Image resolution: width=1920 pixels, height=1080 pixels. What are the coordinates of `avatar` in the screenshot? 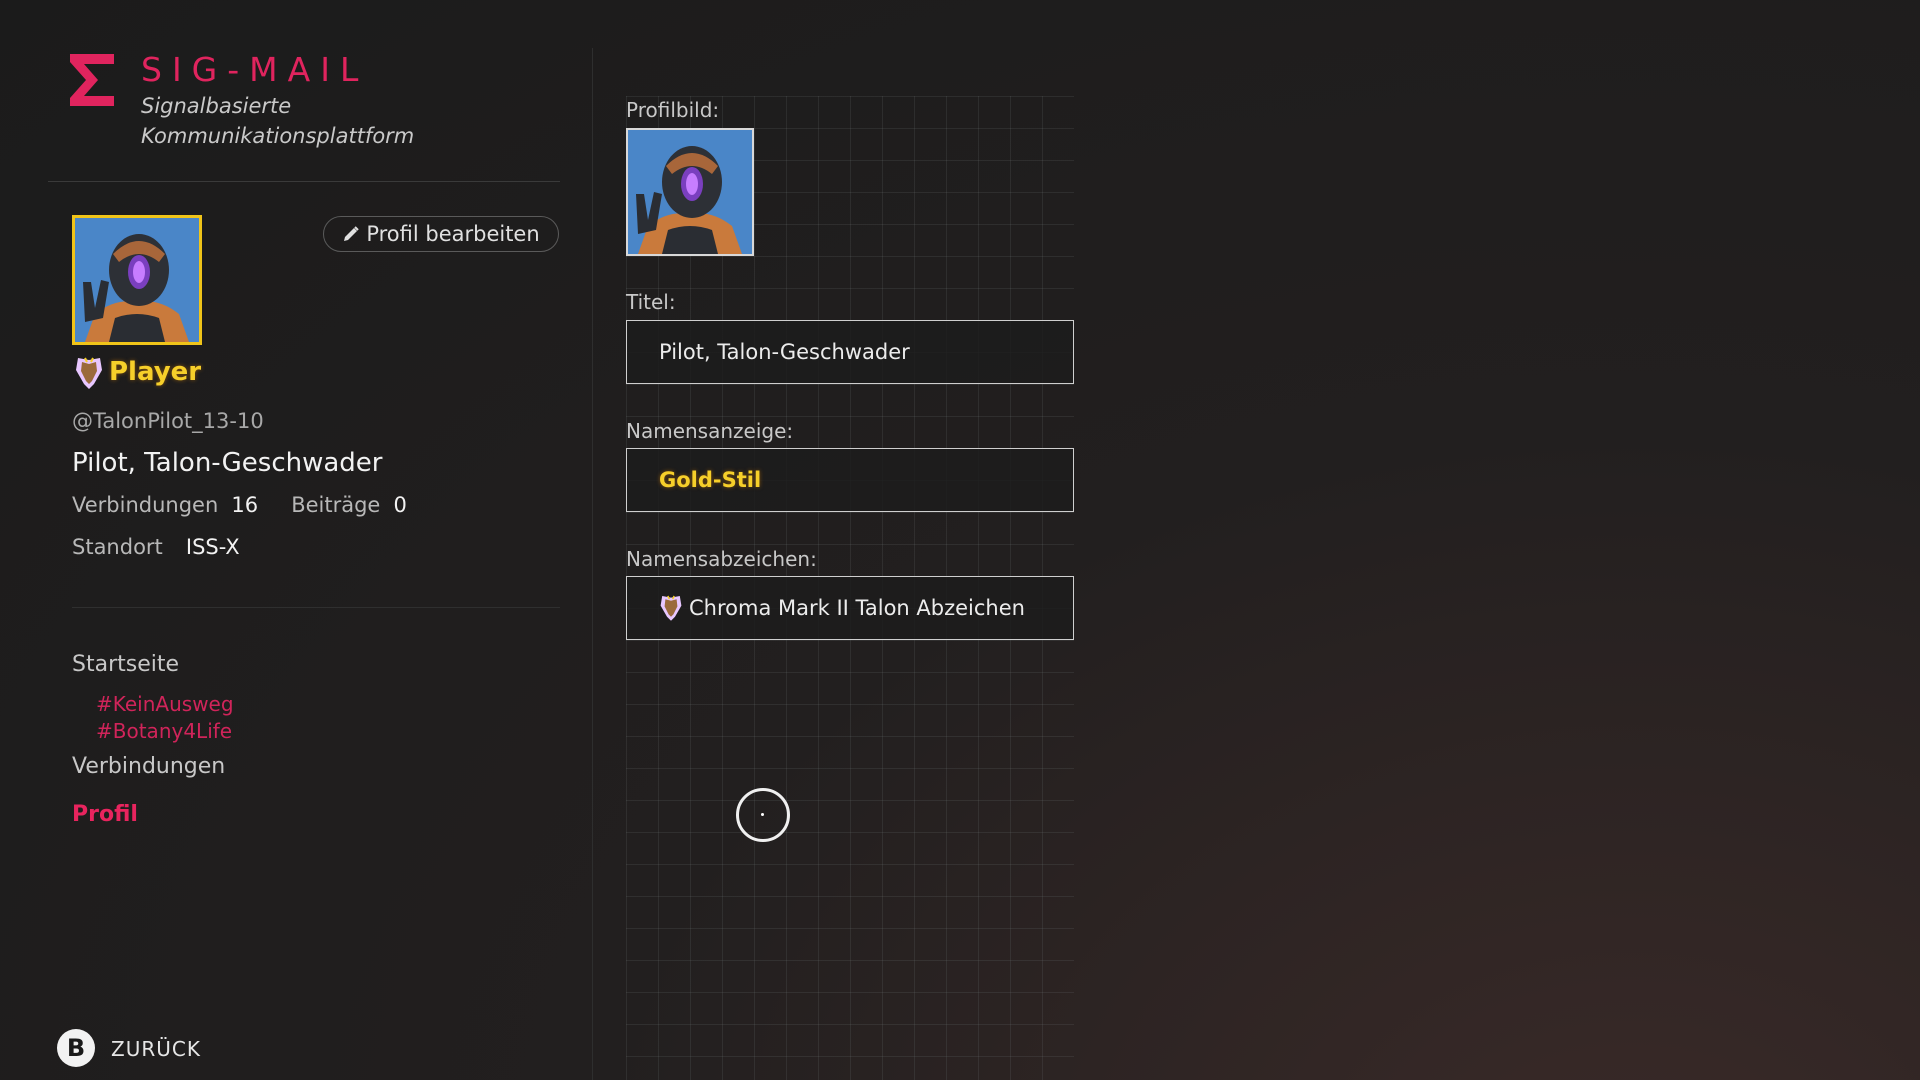 It's located at (137, 280).